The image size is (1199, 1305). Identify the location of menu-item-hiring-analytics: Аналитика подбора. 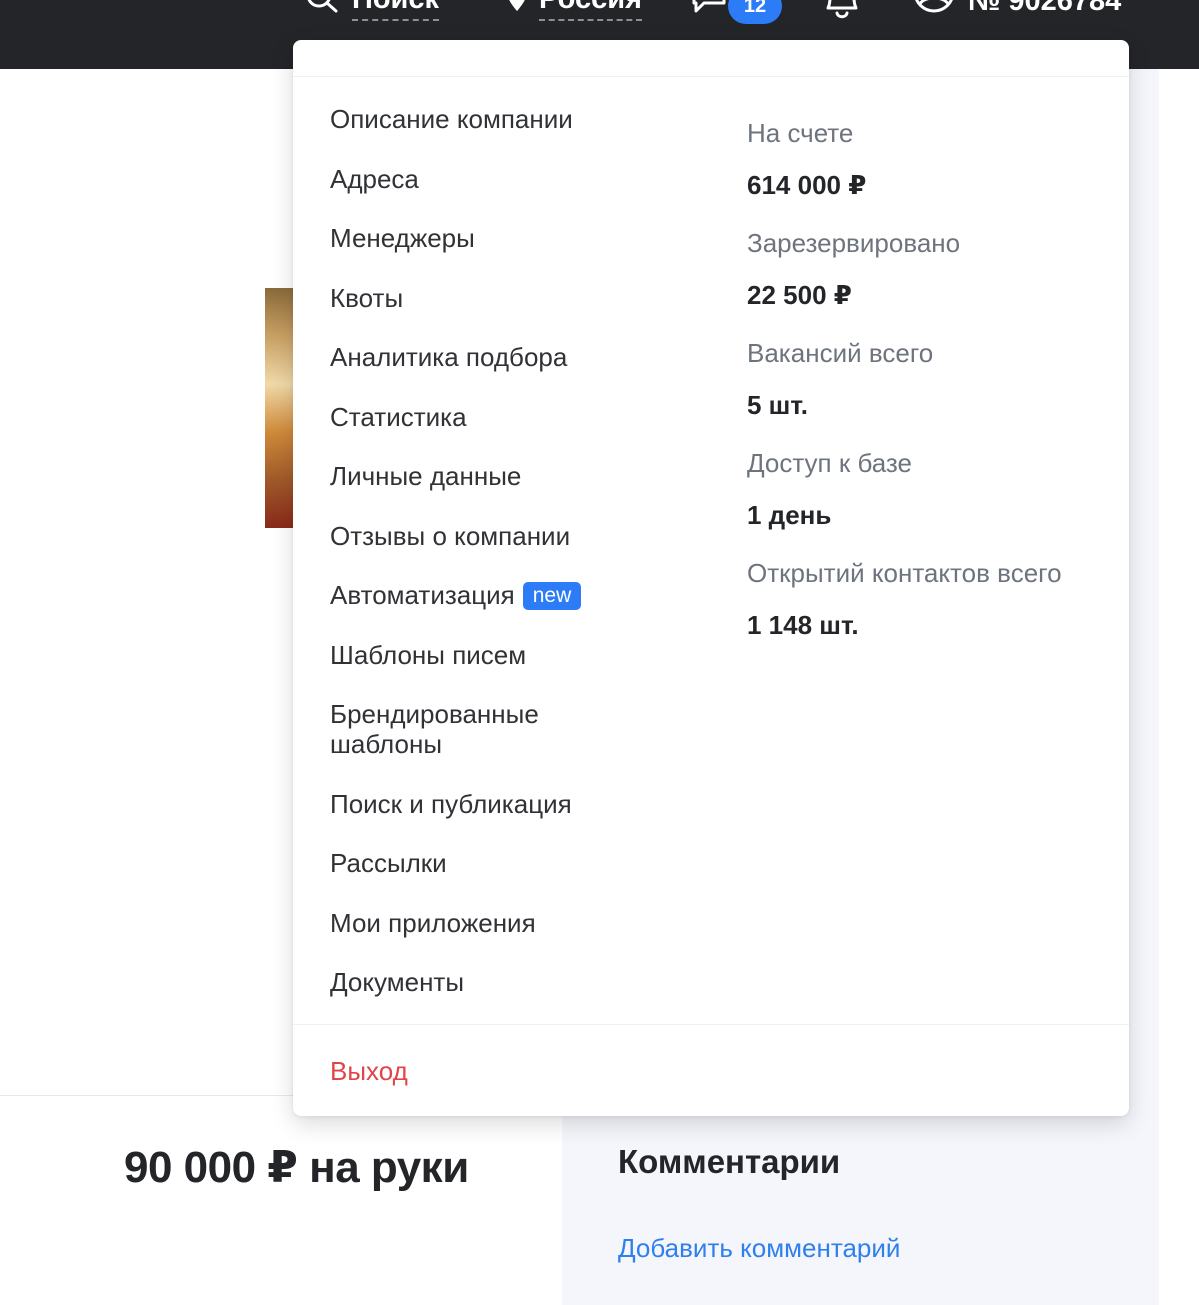
(495, 357).